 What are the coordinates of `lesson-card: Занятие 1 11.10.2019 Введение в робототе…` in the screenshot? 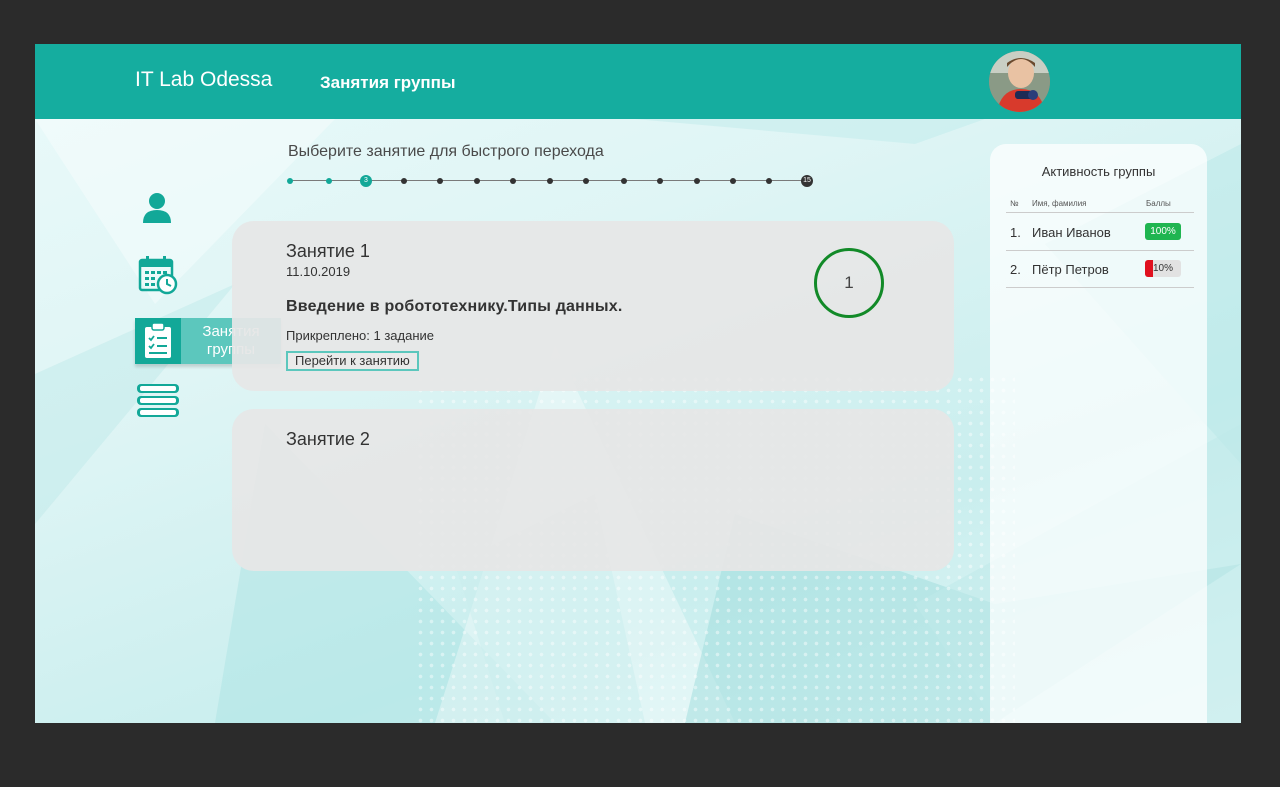 It's located at (593, 306).